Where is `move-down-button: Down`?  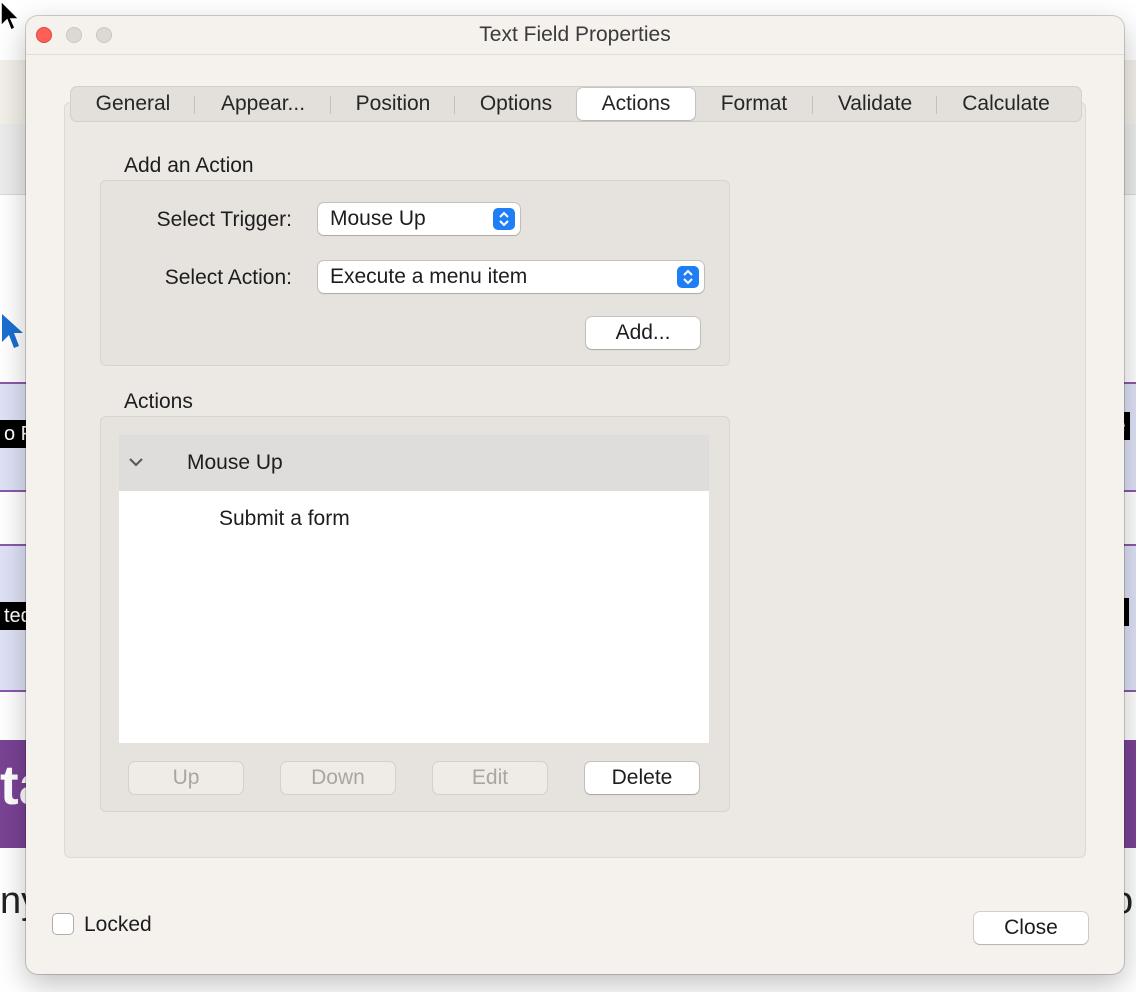
move-down-button: Down is located at coordinates (338, 778).